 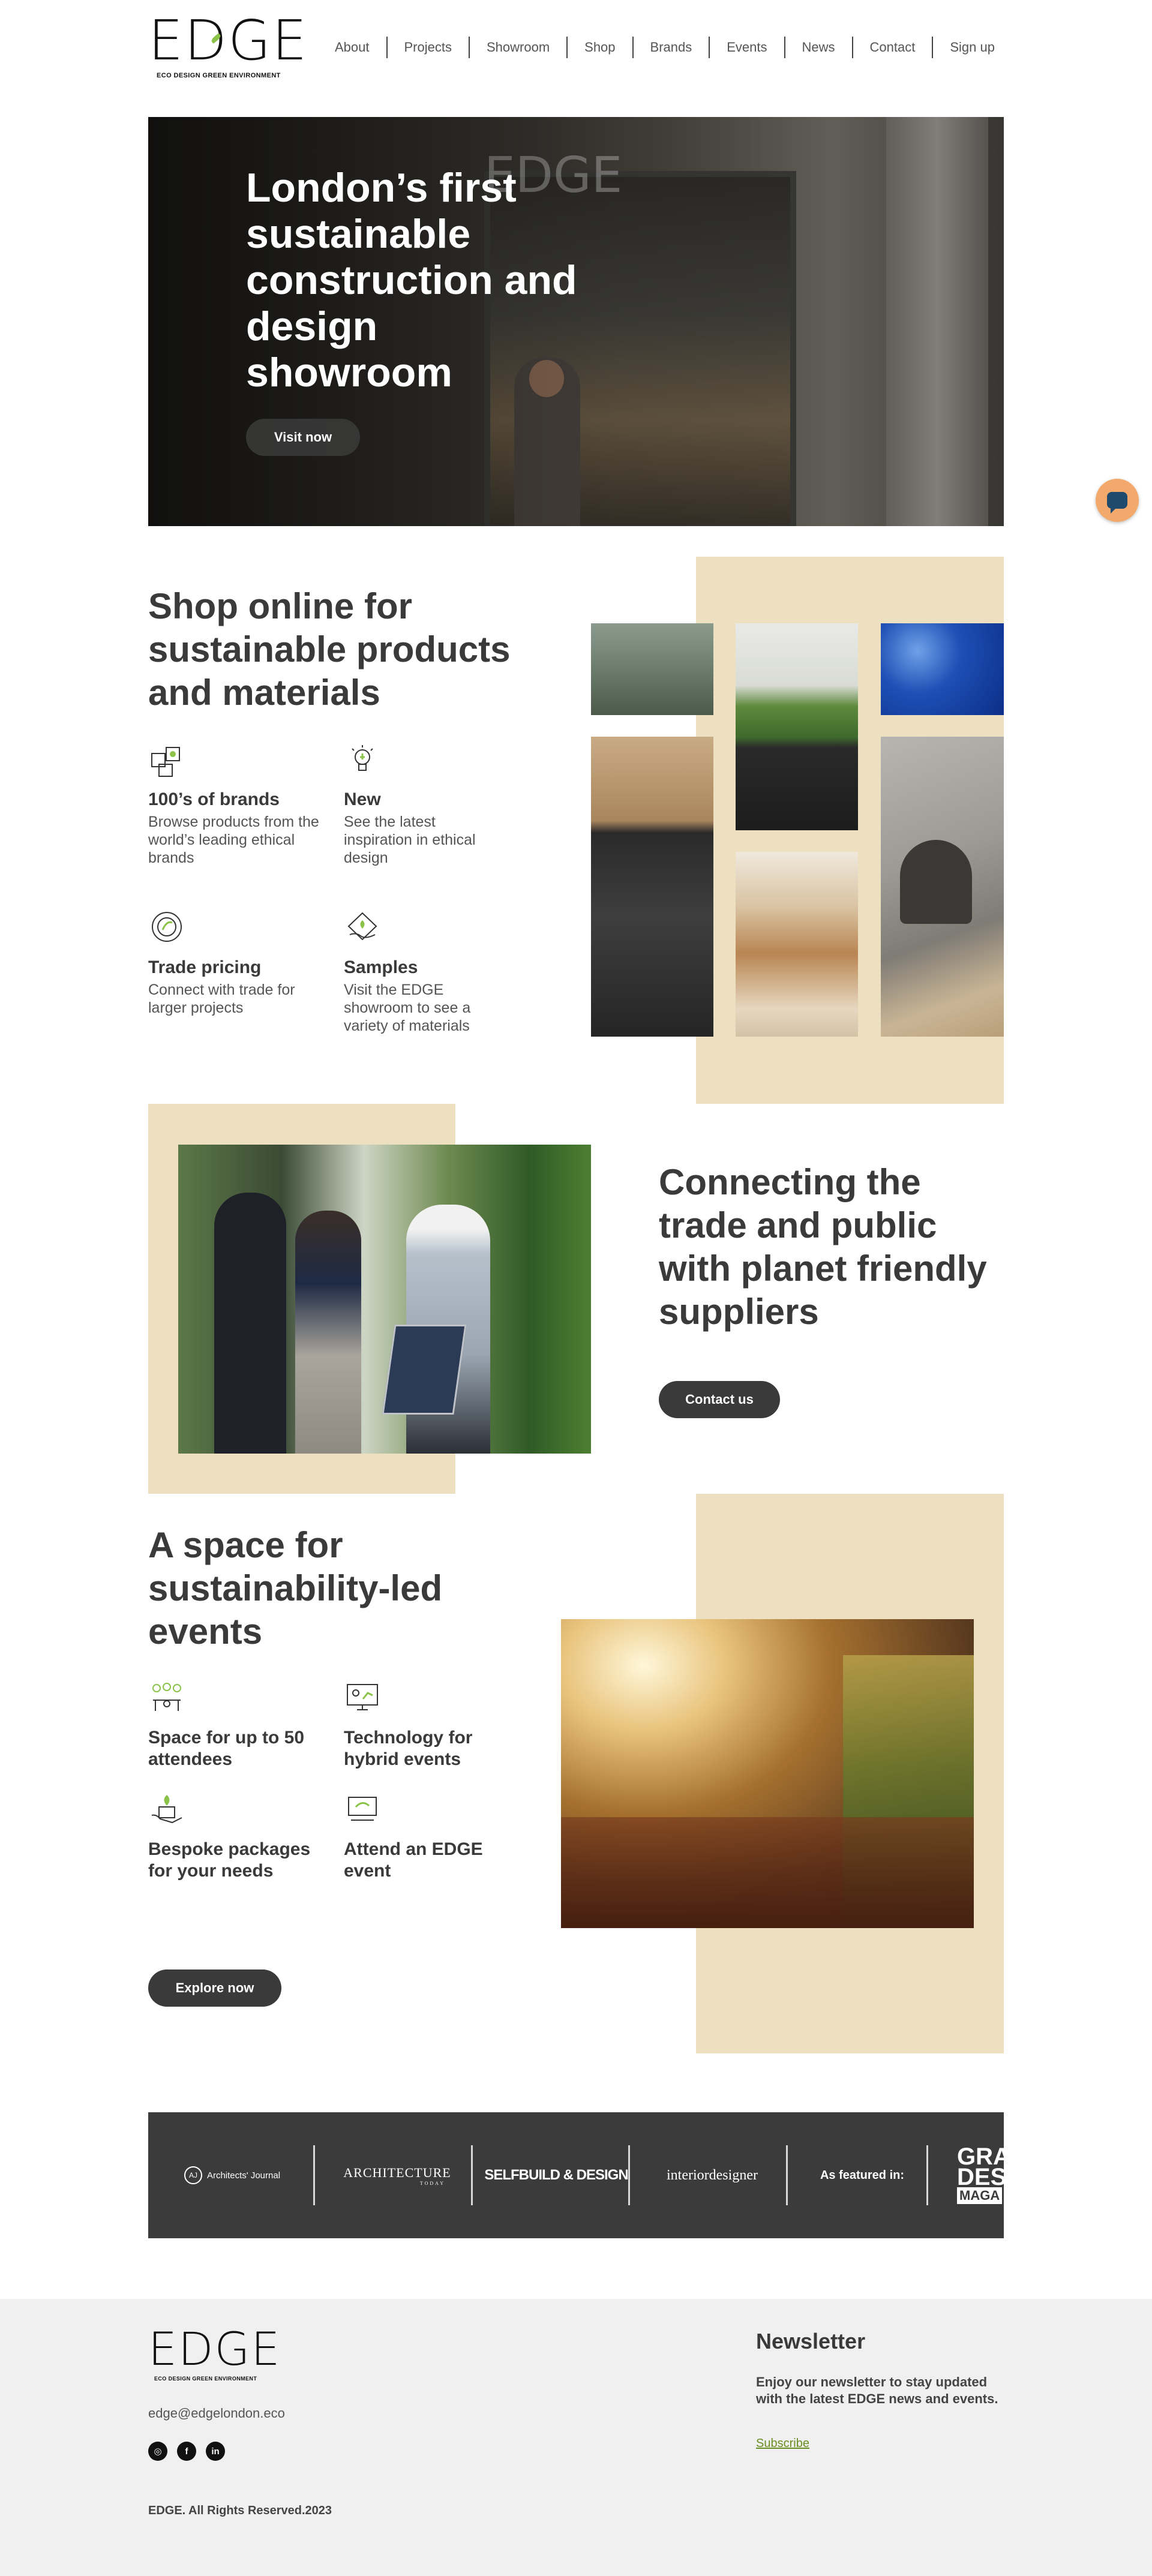 I want to click on nav-events: Events, so click(x=748, y=47).